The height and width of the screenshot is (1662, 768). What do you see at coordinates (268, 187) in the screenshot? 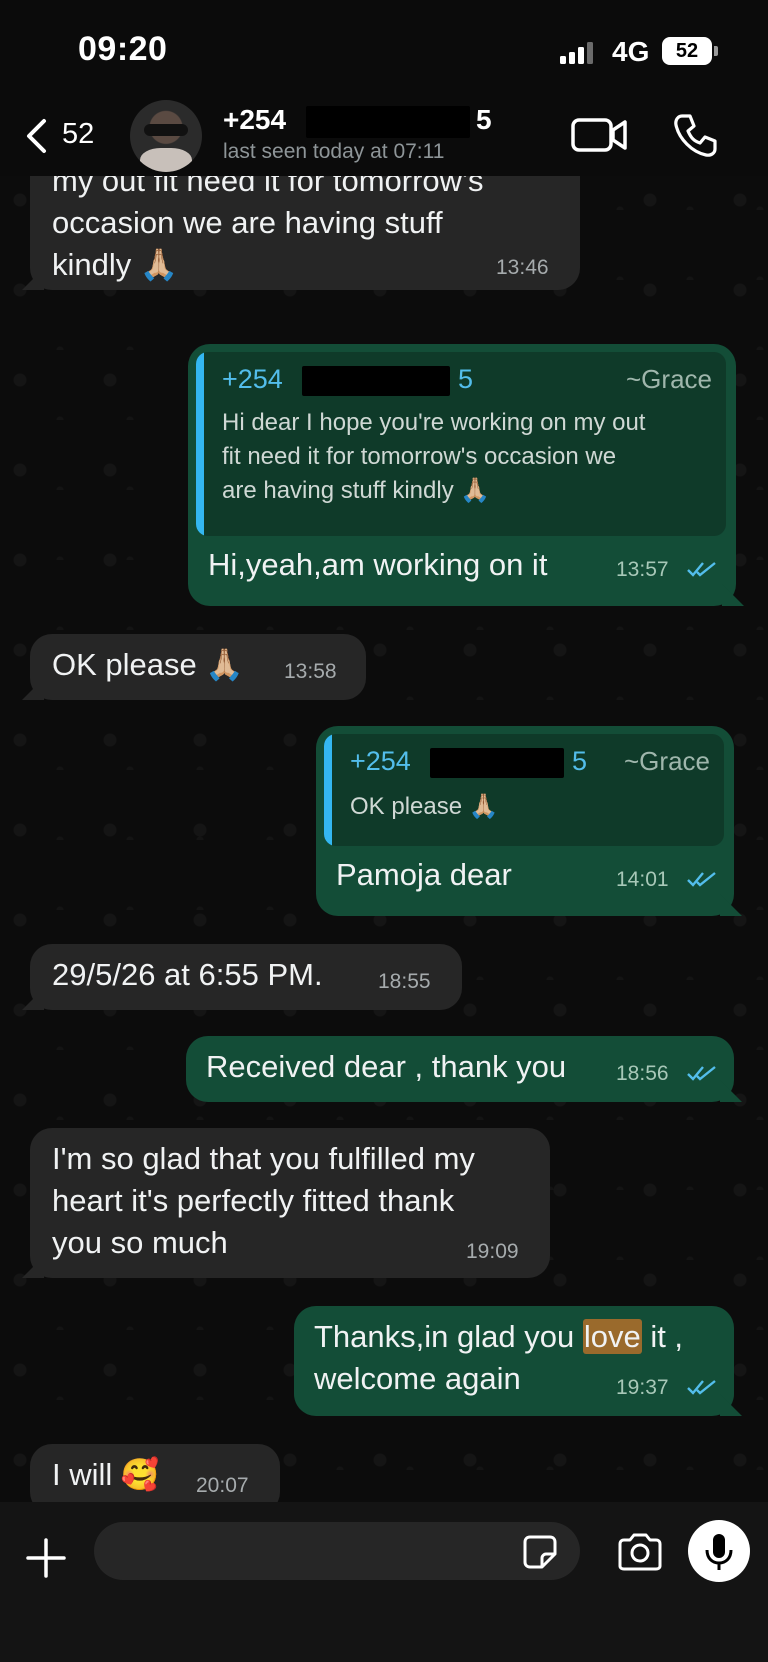
I see `message-line: my out fit need it for tomorrow's` at bounding box center [268, 187].